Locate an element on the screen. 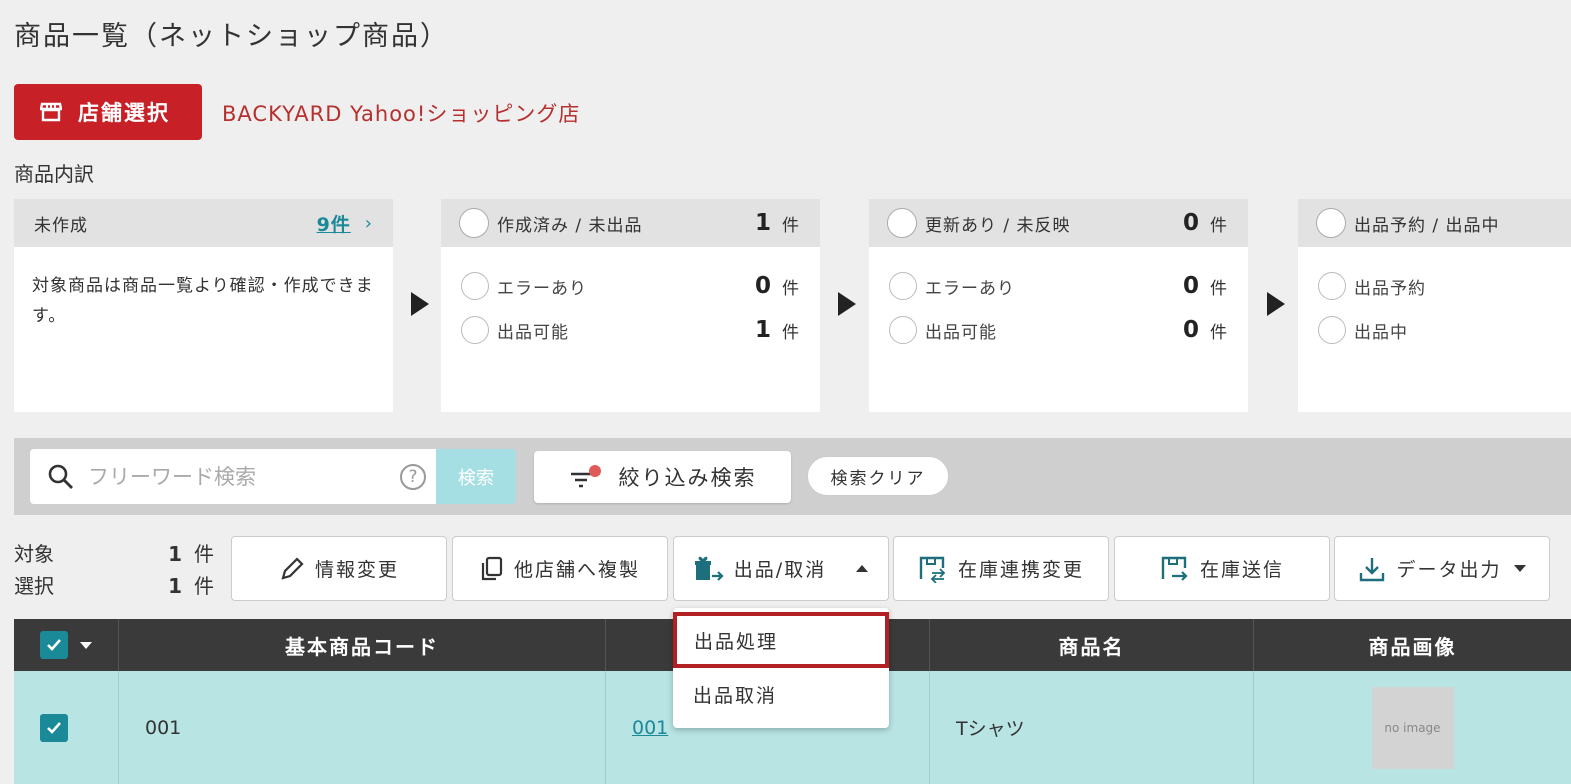 This screenshot has height=784, width=1571. edit-info-button: 情報変更 is located at coordinates (339, 568).